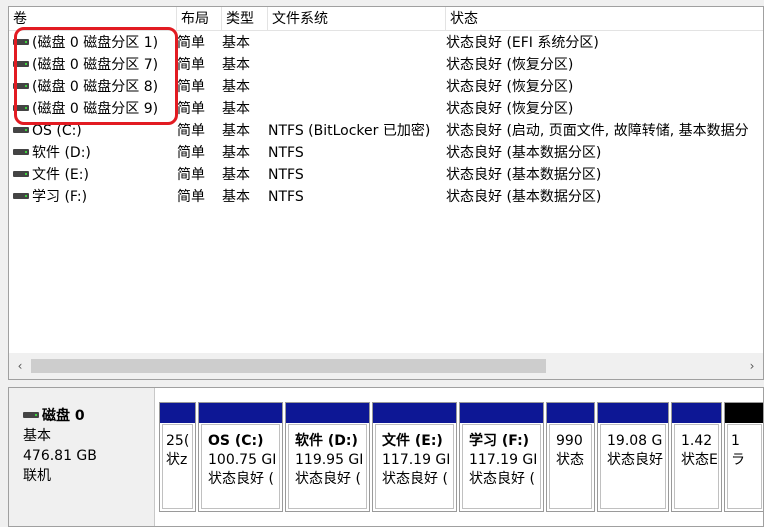 Image resolution: width=764 pixels, height=527 pixels. I want to click on partition-name: OS (C:), so click(236, 441).